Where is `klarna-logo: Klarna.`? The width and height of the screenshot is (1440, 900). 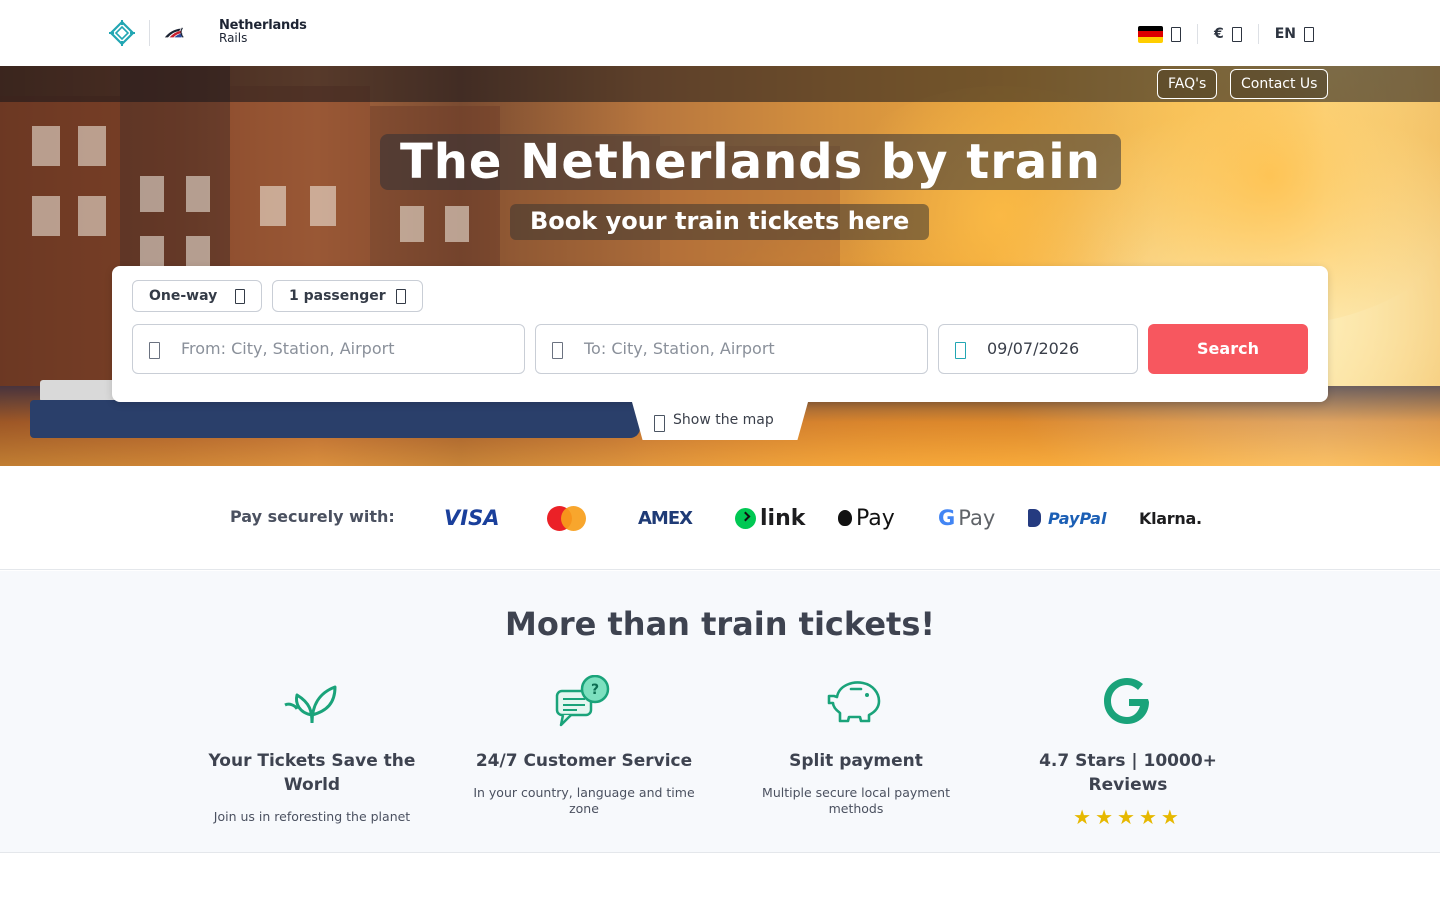 klarna-logo: Klarna. is located at coordinates (1170, 518).